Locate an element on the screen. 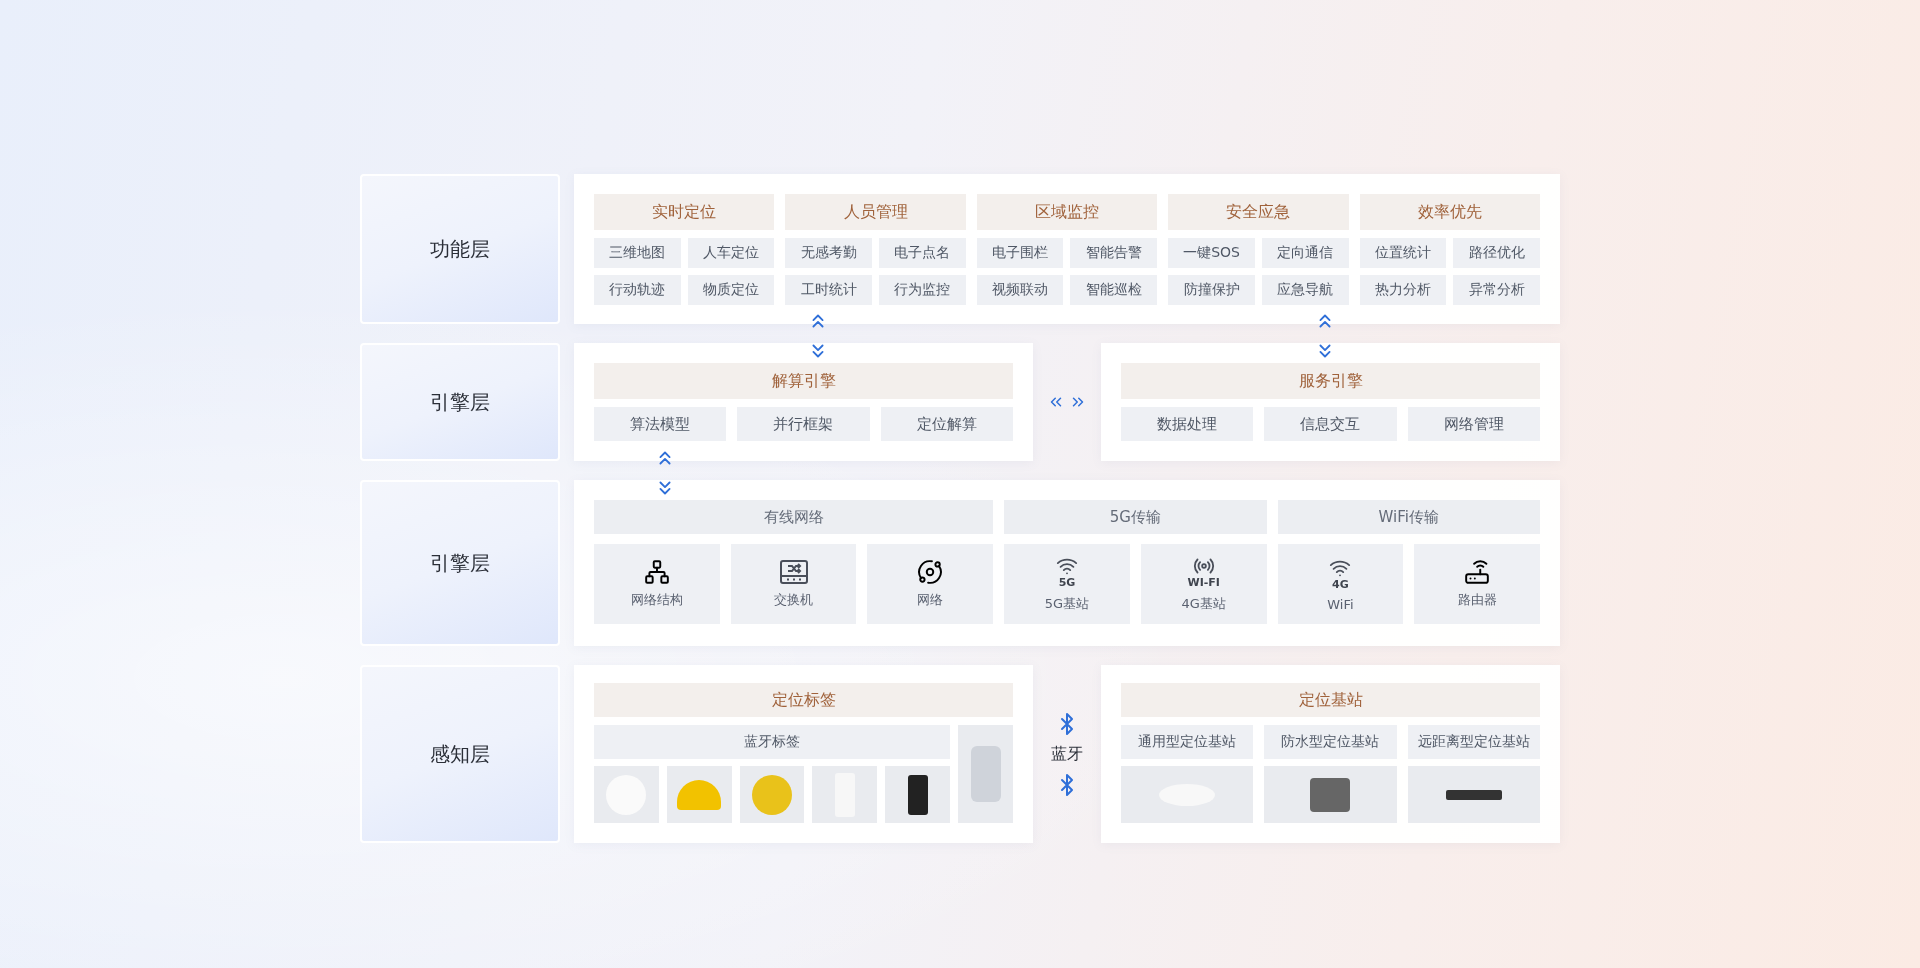 This screenshot has width=1920, height=968. device-label: 网络 is located at coordinates (930, 600).